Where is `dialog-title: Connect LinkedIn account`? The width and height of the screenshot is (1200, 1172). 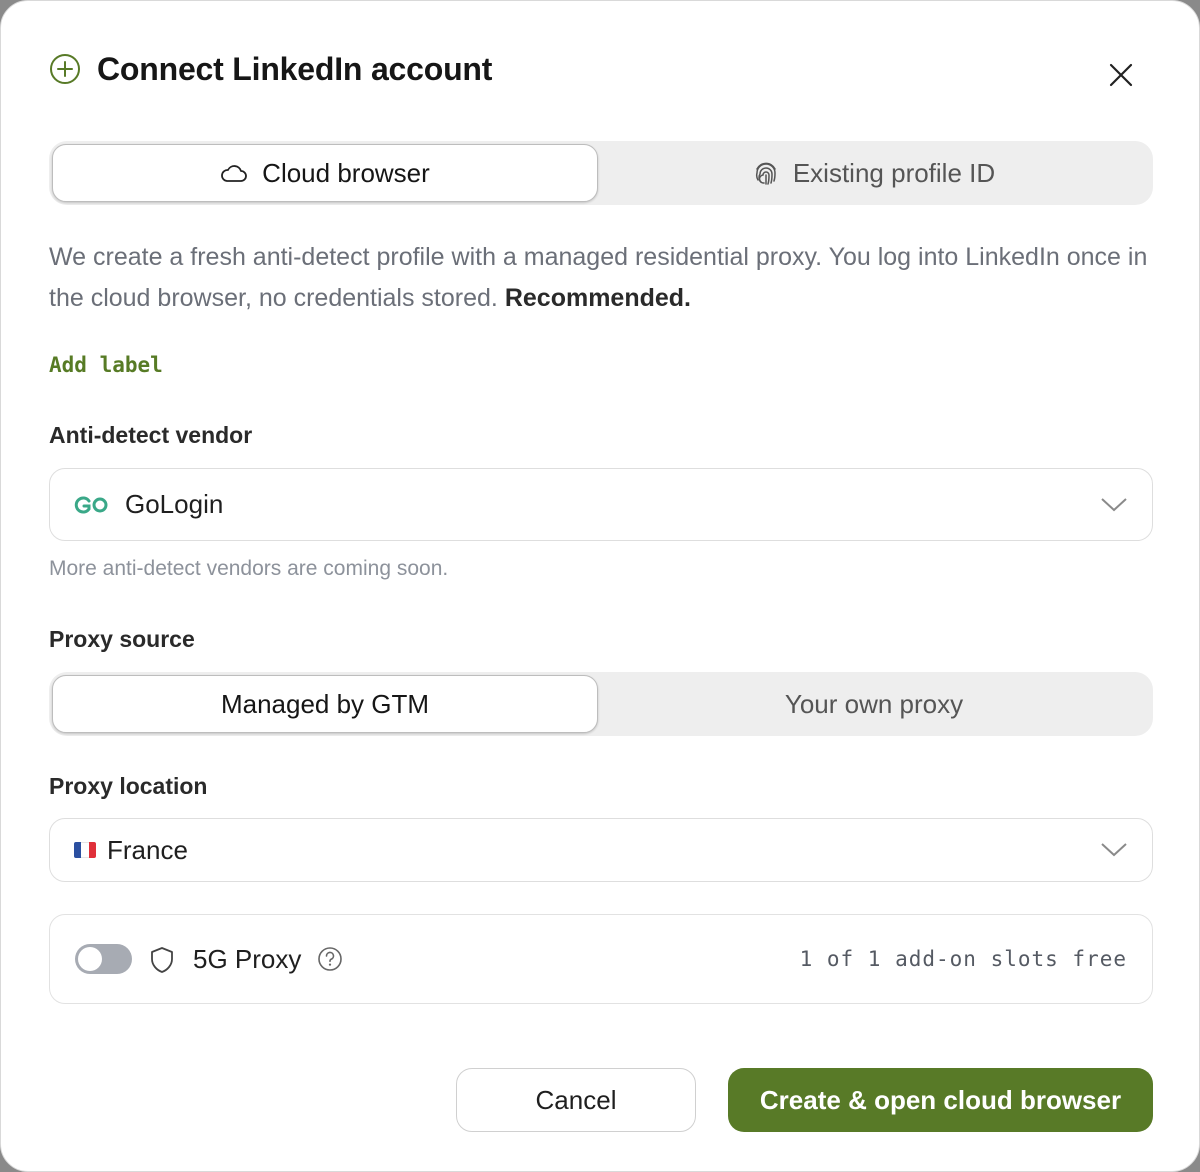
dialog-title: Connect LinkedIn account is located at coordinates (295, 68).